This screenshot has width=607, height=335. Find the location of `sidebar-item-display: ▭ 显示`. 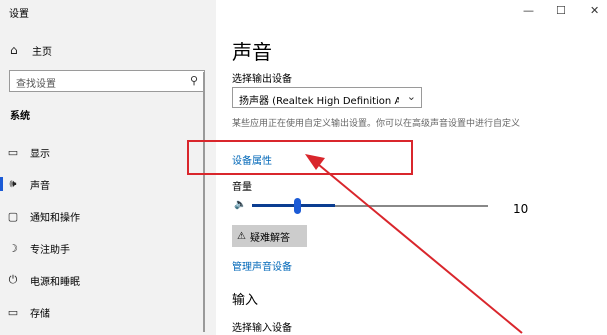

sidebar-item-display: ▭ 显示 is located at coordinates (25, 152).